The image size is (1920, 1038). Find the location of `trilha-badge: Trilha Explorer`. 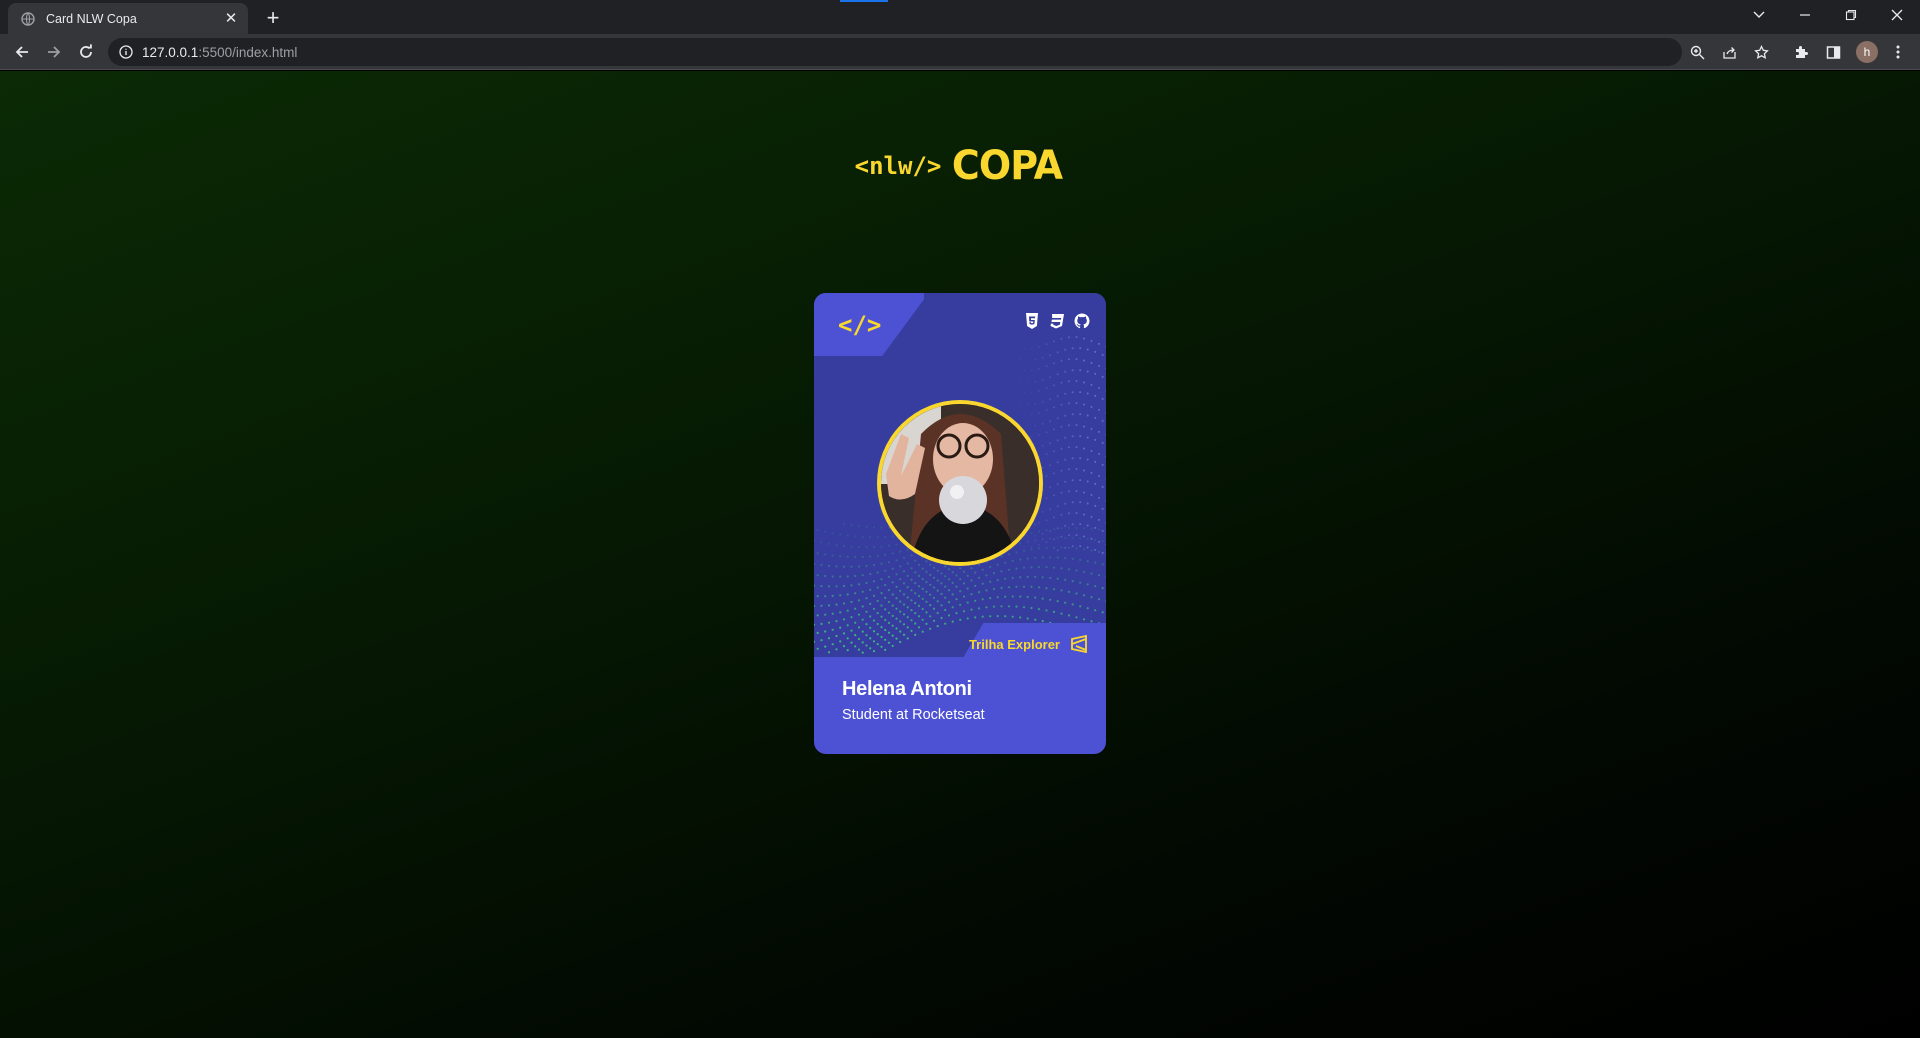

trilha-badge: Trilha Explorer is located at coordinates (1029, 644).